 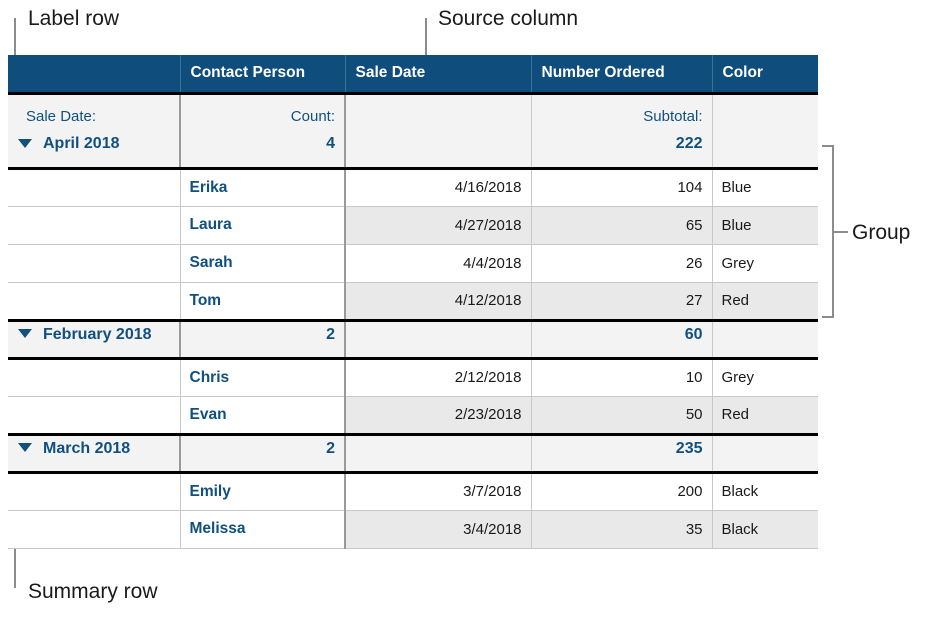 I want to click on summary-row: February 2018 2 60, so click(x=413, y=340).